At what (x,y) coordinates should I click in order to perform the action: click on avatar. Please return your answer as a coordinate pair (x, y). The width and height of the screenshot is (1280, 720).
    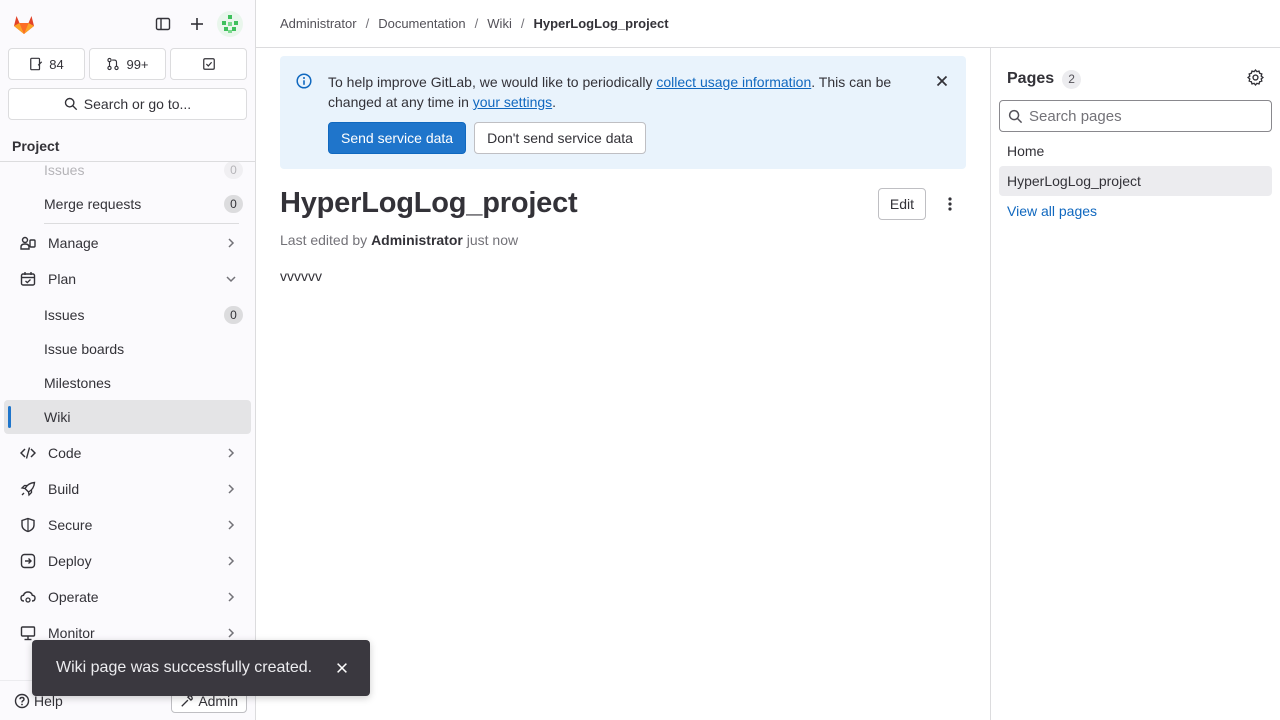
    Looking at the image, I should click on (230, 24).